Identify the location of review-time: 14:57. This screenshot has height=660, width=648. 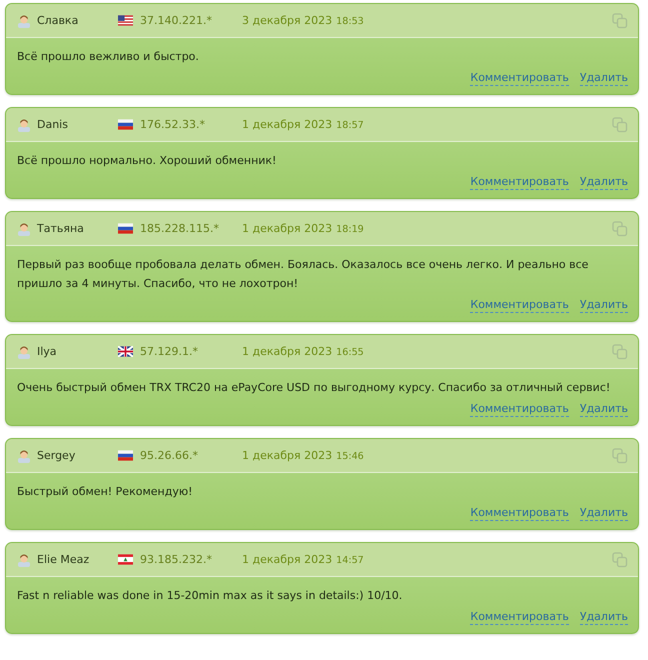
(350, 560).